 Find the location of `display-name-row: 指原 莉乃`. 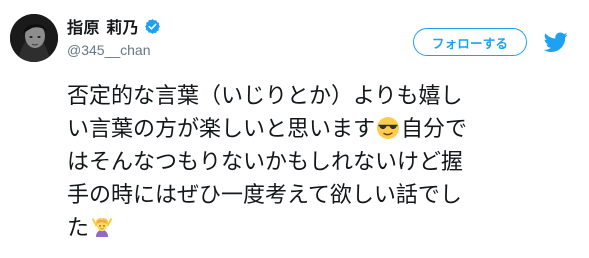

display-name-row: 指原 莉乃 is located at coordinates (114, 26).